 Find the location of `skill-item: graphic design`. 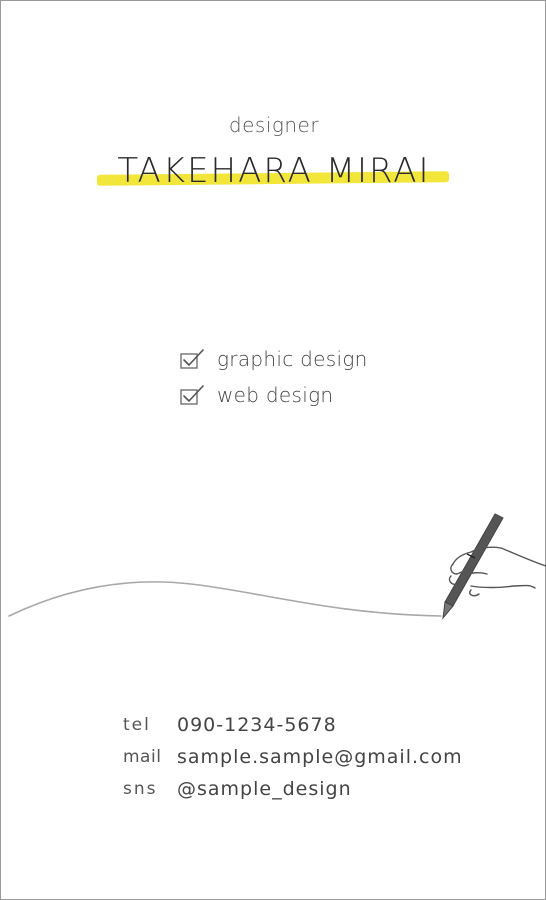

skill-item: graphic design is located at coordinates (273, 359).